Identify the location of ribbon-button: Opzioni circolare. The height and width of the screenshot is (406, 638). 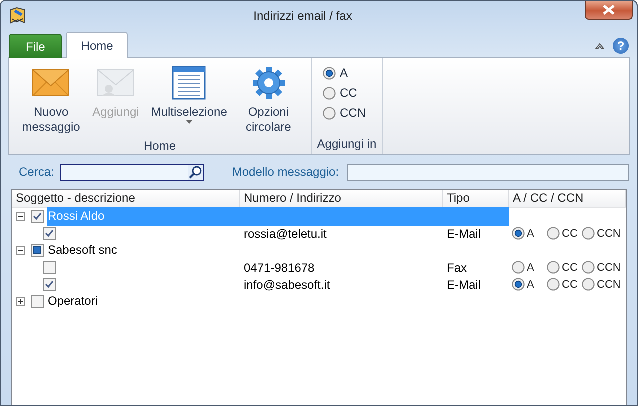
(268, 100).